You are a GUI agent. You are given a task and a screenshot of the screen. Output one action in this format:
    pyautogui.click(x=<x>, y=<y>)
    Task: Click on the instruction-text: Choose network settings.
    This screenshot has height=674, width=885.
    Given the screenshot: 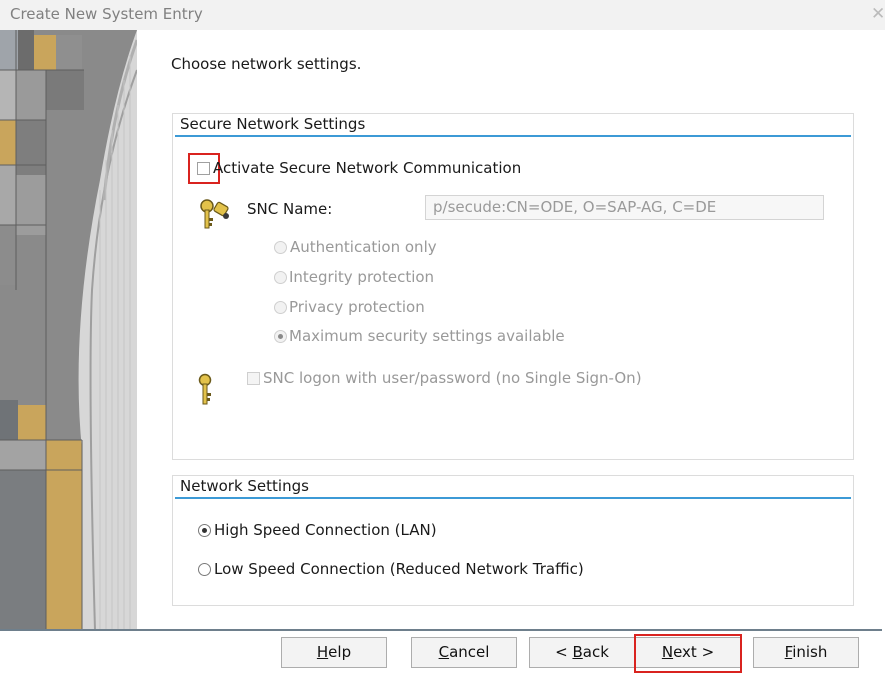 What is the action you would take?
    pyautogui.click(x=266, y=64)
    